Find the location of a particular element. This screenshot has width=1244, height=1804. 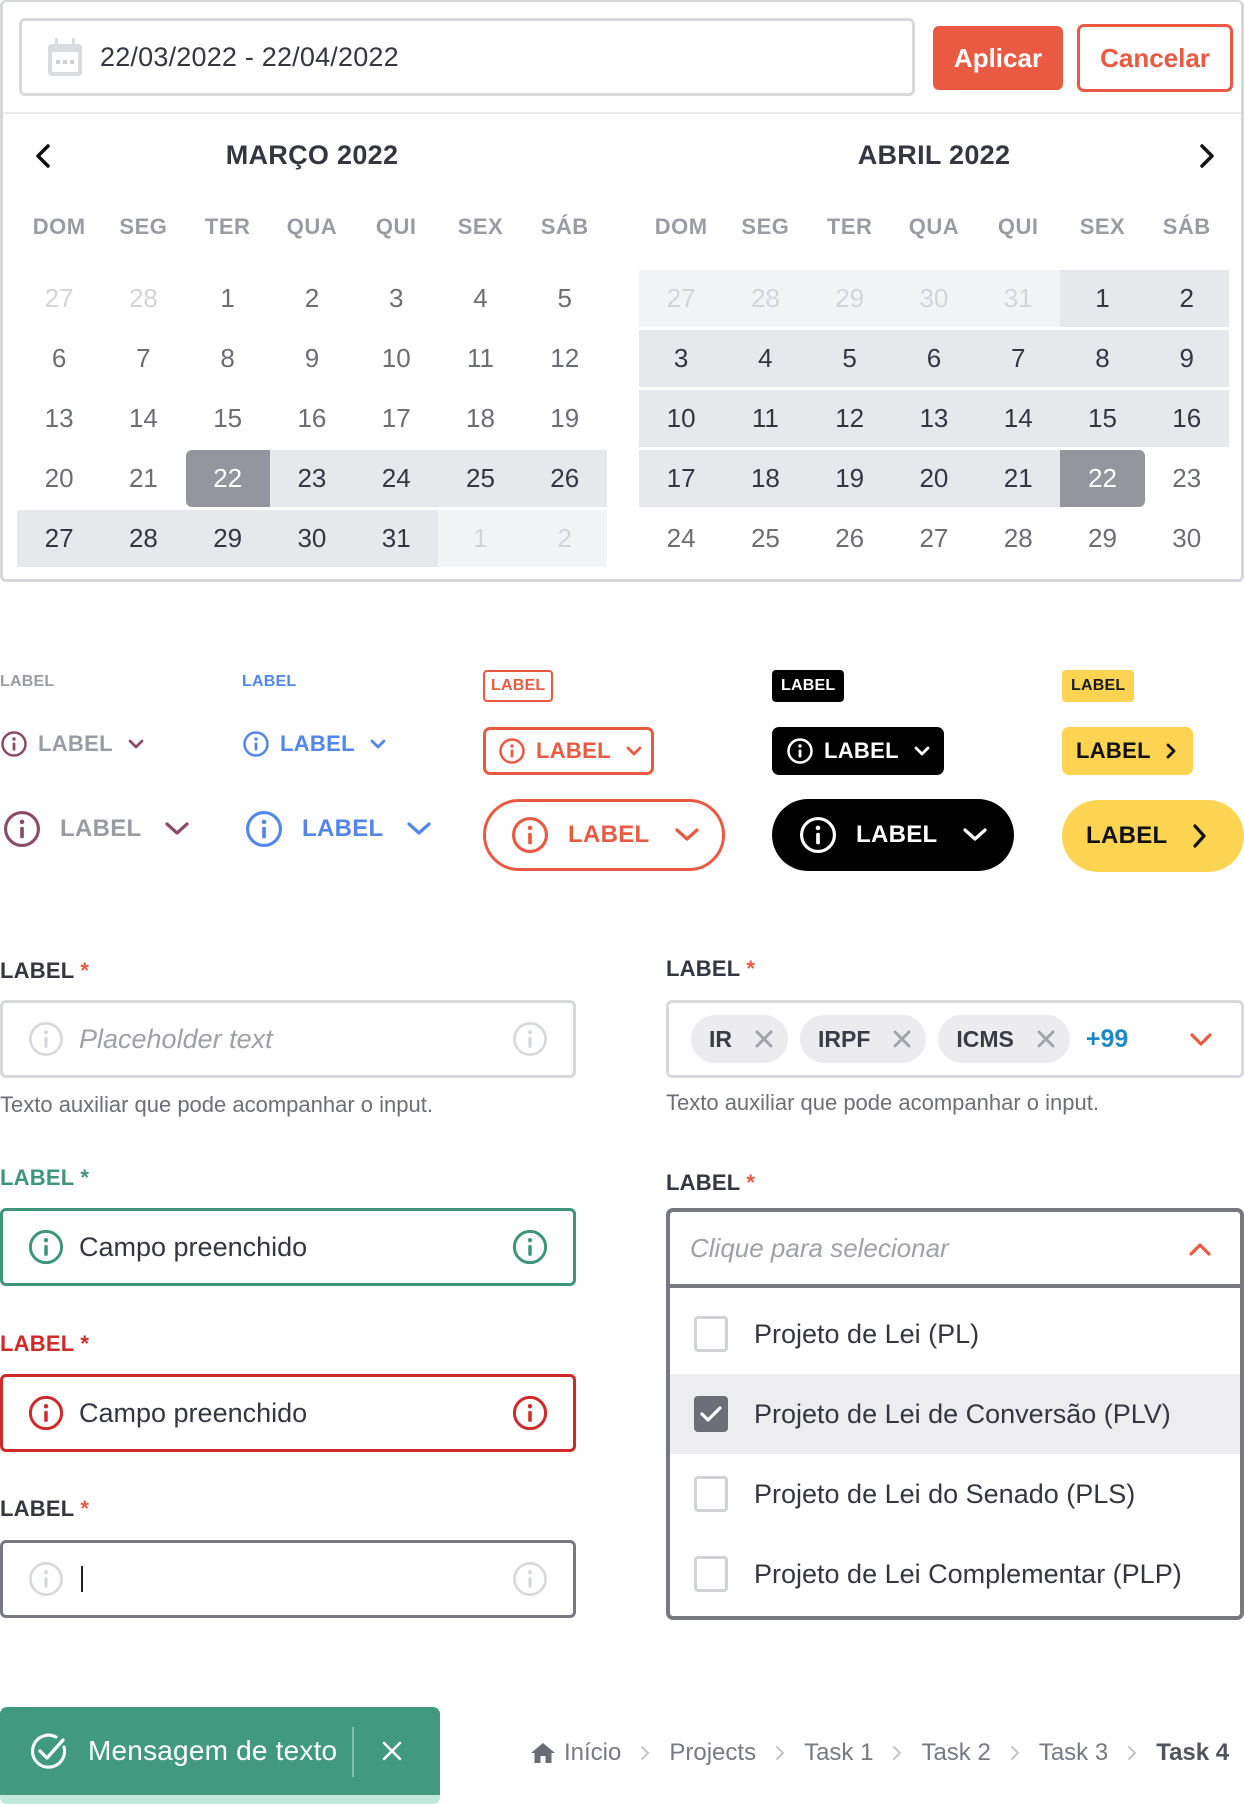

tag-medium-plain: LABEL is located at coordinates (72, 744).